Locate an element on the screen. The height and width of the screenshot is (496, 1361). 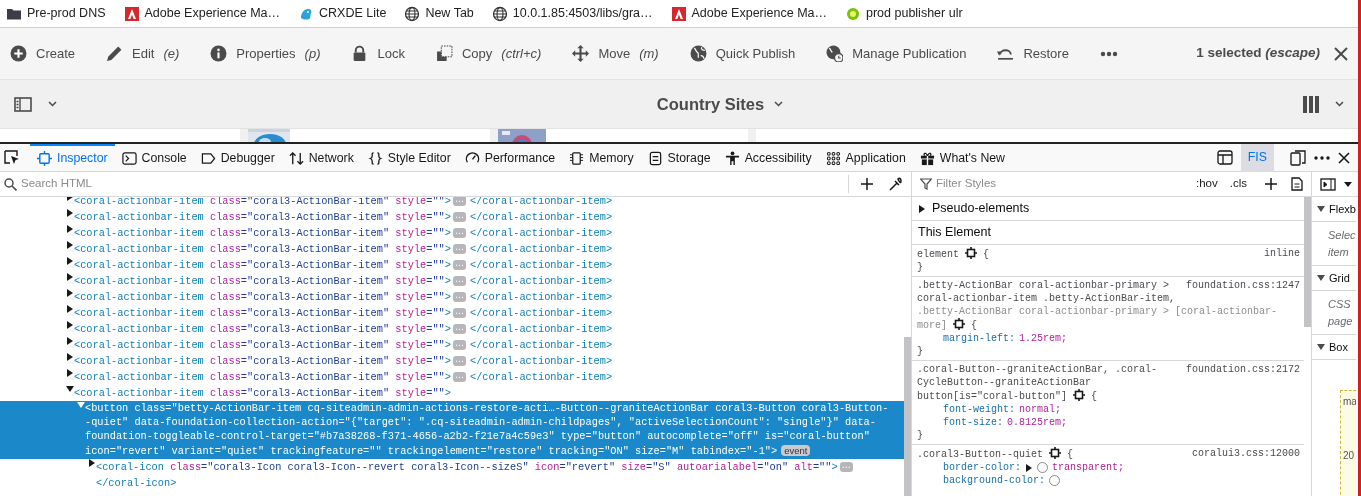
dropdown-arrow-icon is located at coordinates (1348, 184).